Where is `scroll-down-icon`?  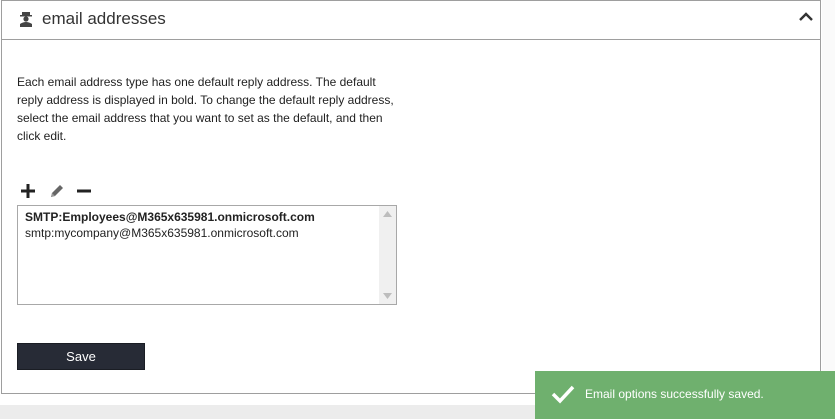 scroll-down-icon is located at coordinates (387, 296).